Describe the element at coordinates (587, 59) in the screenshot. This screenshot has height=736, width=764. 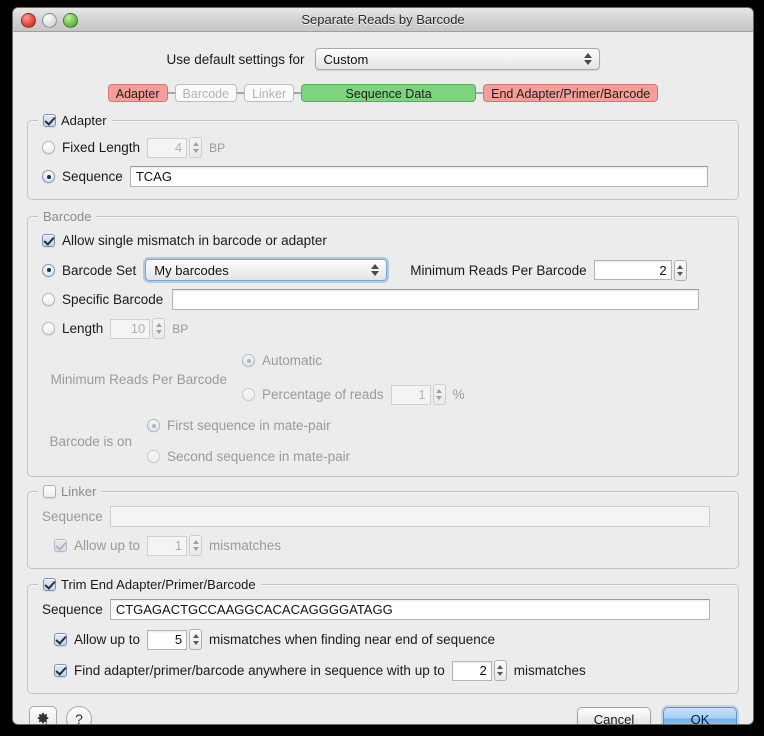
I see `chevron-updown-icon` at that location.